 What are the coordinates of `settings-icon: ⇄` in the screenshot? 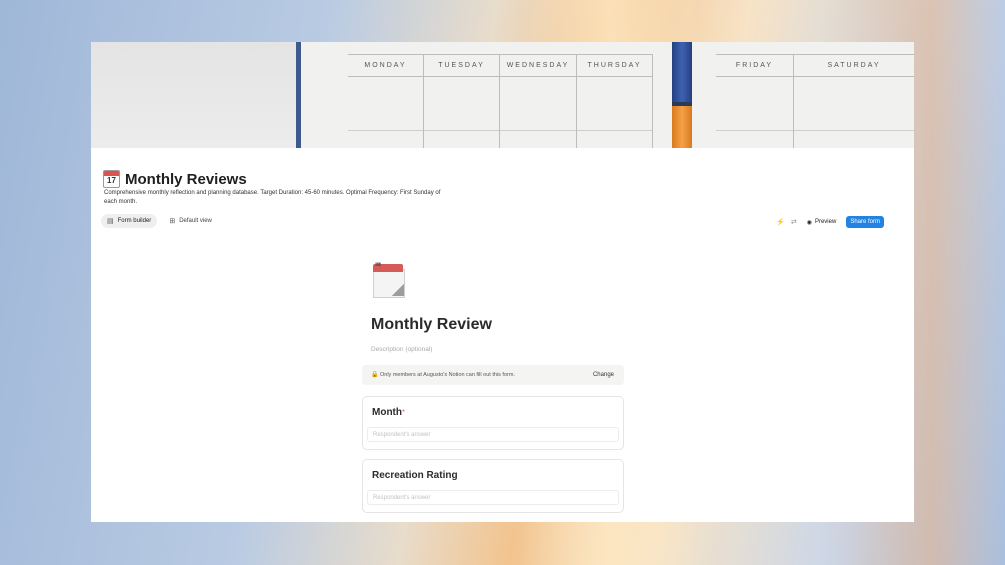 It's located at (794, 222).